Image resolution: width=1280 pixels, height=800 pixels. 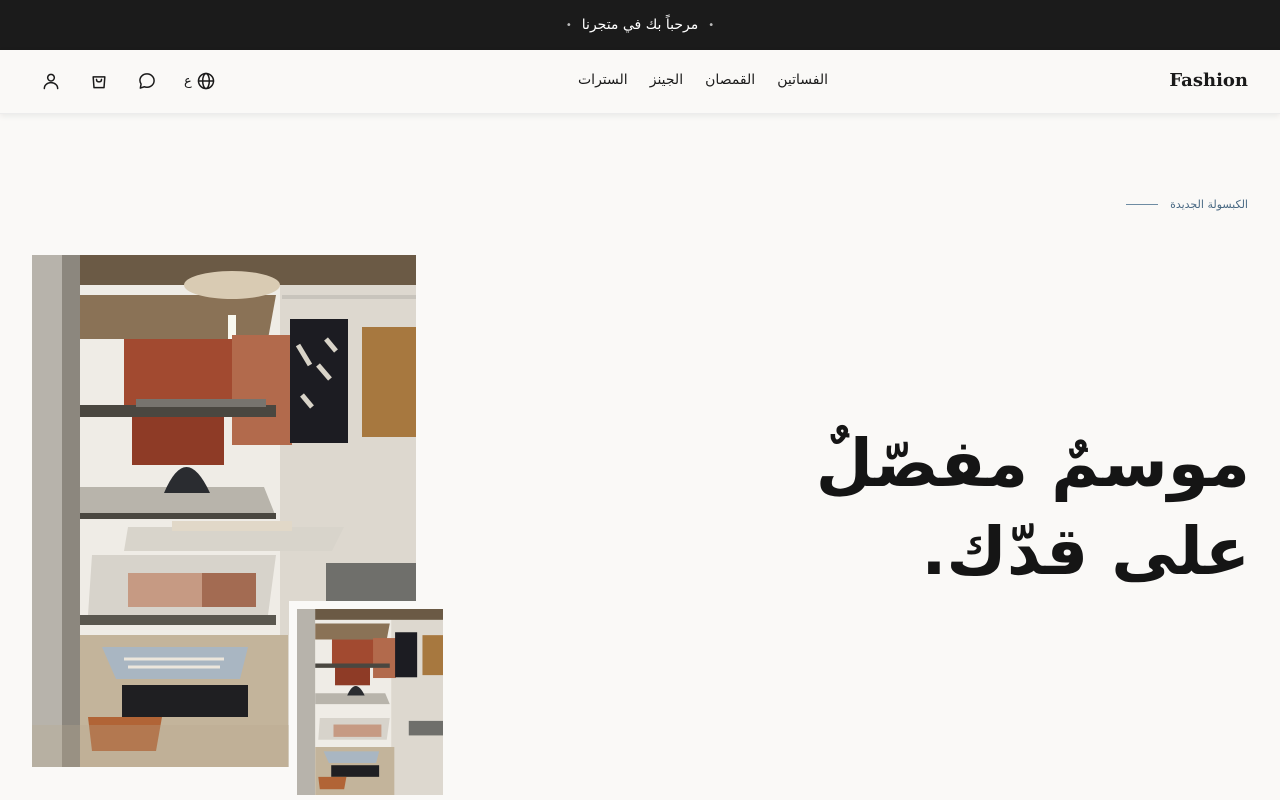 I want to click on hero-image-thumbnail, so click(x=370, y=702).